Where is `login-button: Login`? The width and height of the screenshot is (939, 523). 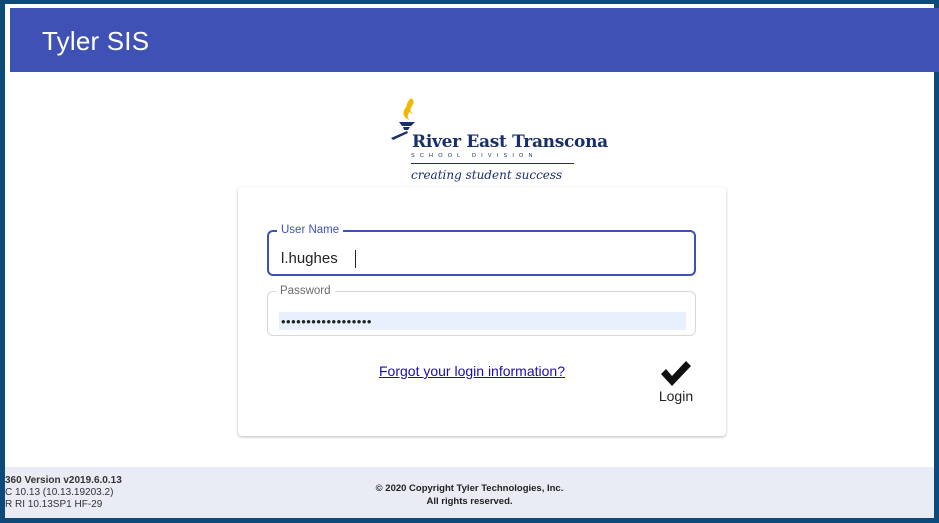 login-button: Login is located at coordinates (676, 385).